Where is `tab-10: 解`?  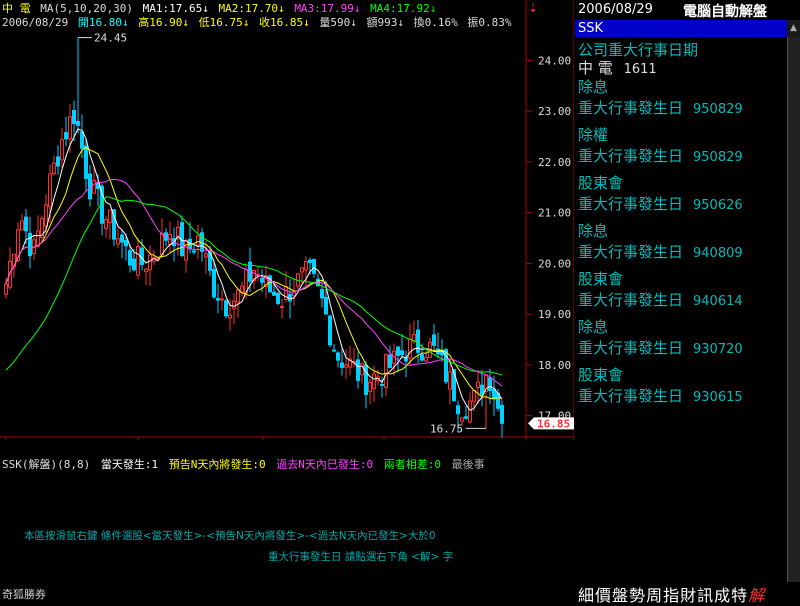 tab-10: 解 is located at coordinates (756, 595).